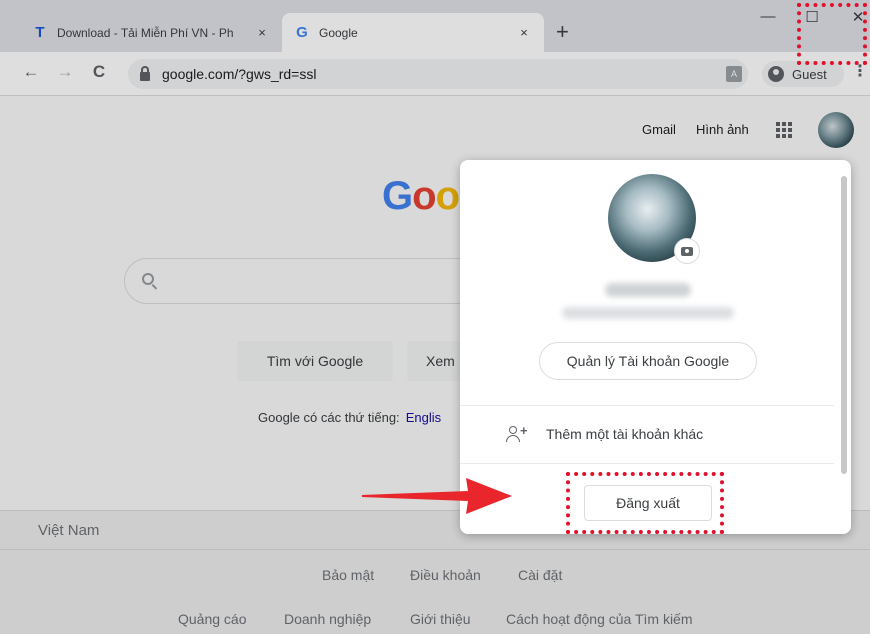 The width and height of the screenshot is (870, 634). I want to click on add-account-label: Thêm một tài khoản khác, so click(625, 434).